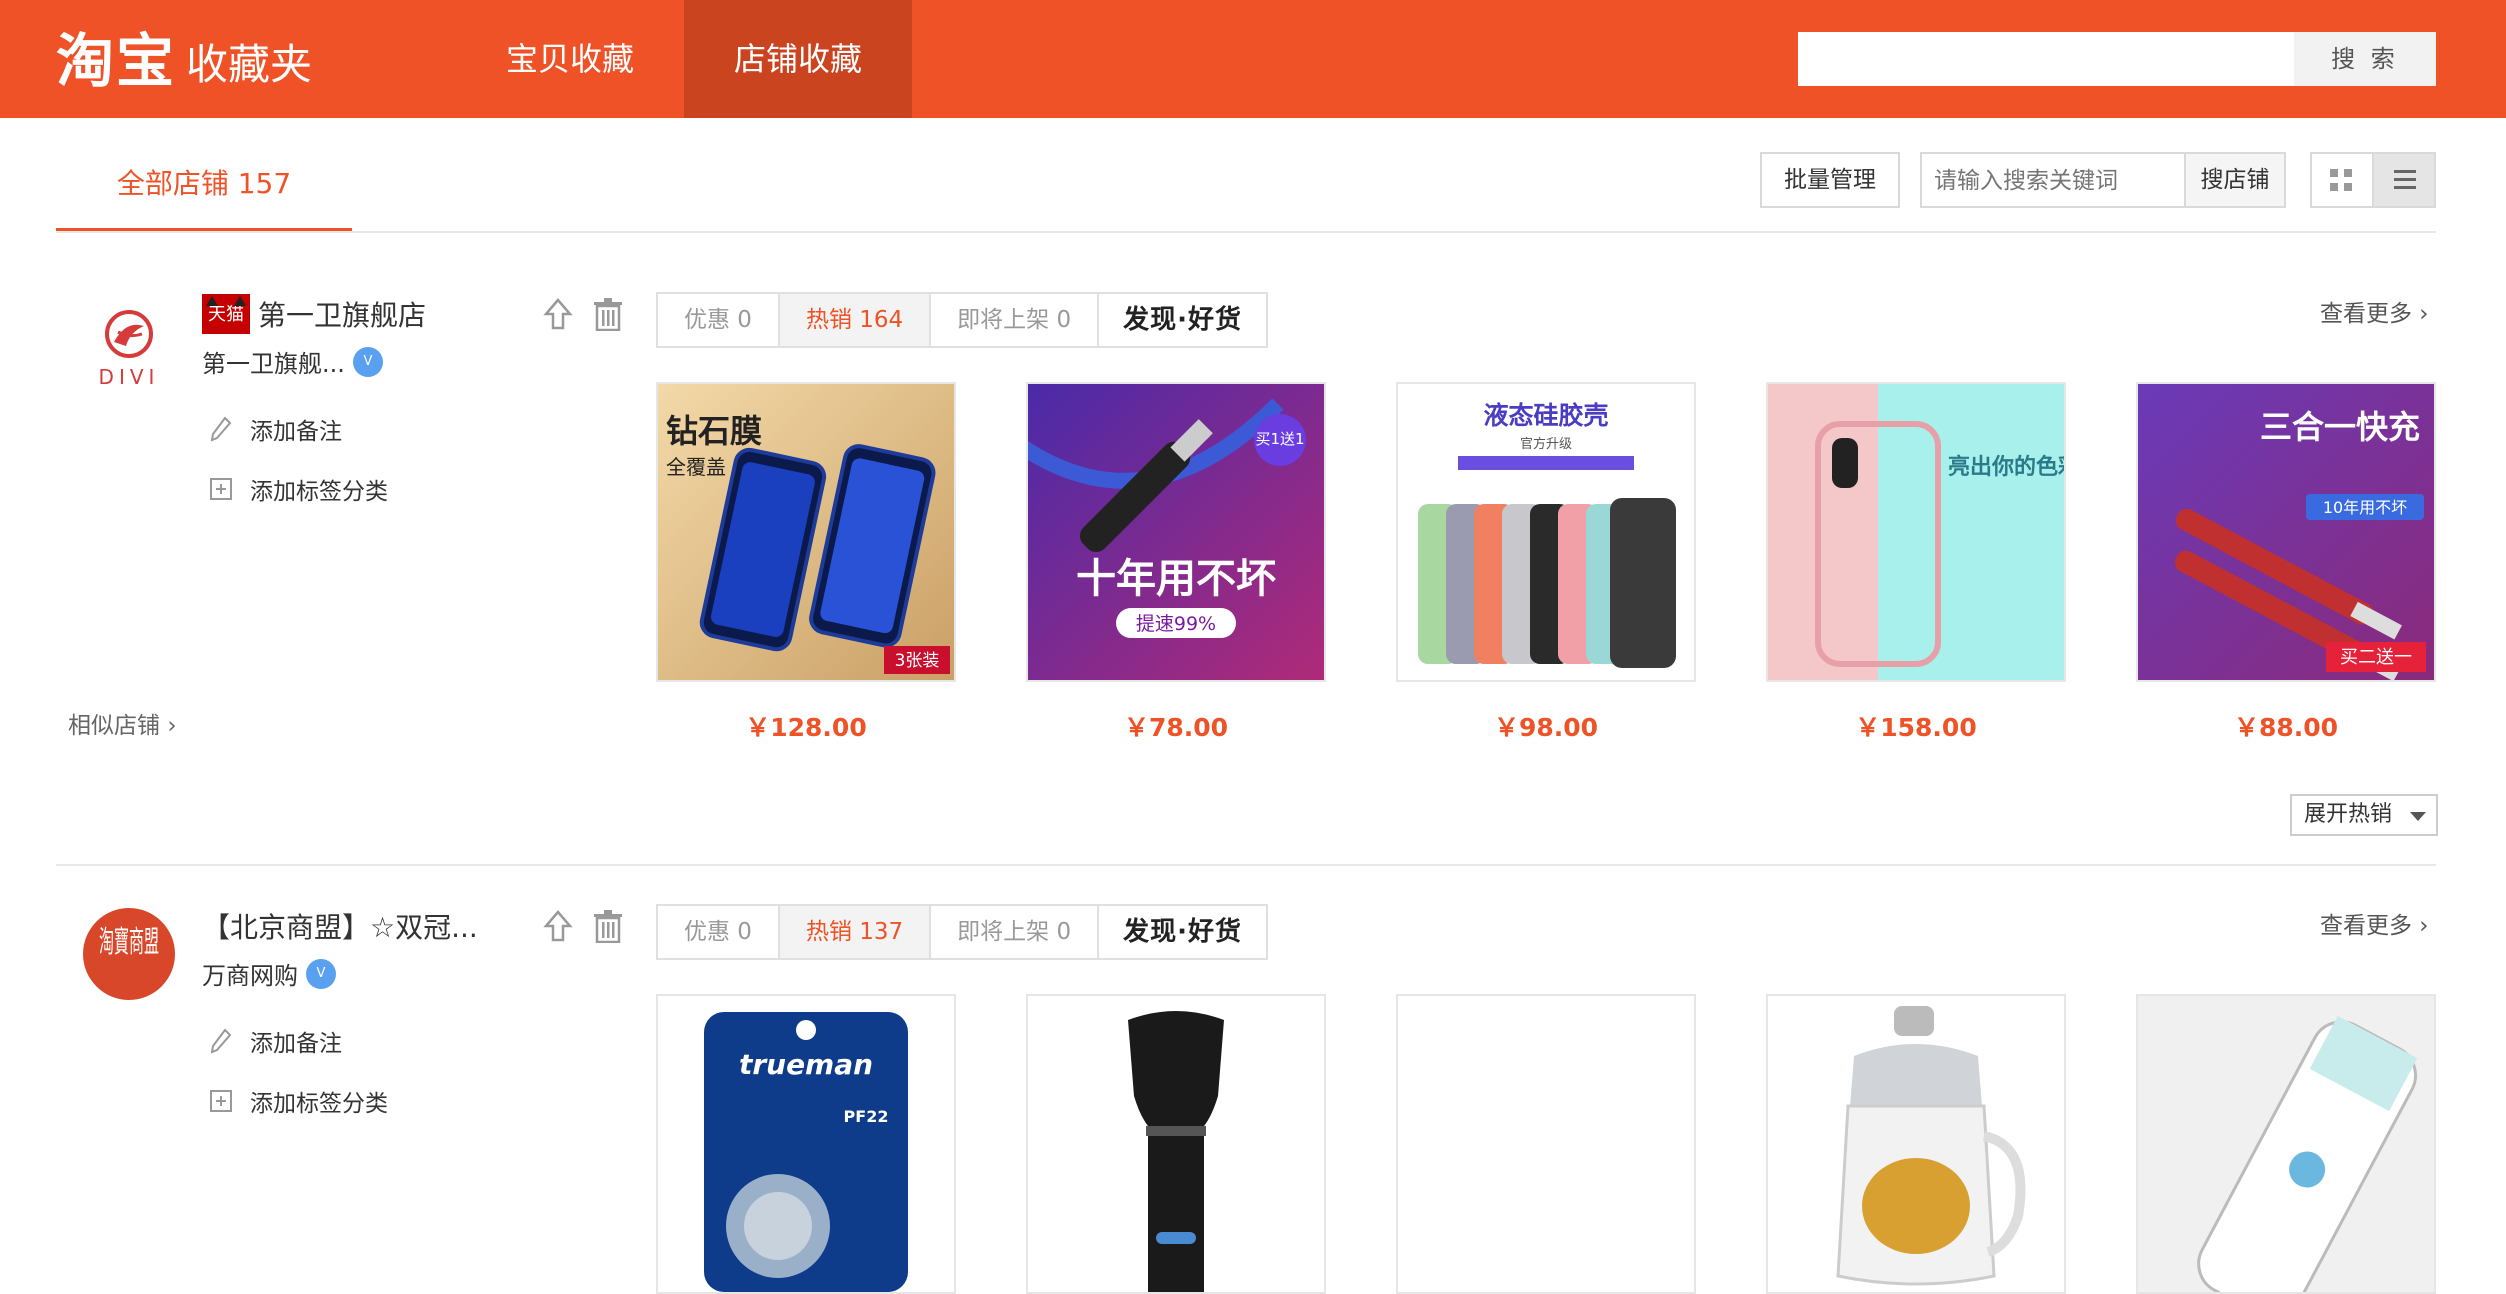 Image resolution: width=2506 pixels, height=1294 pixels. Describe the element at coordinates (116, 61) in the screenshot. I see `brand-text: 淘宝` at that location.